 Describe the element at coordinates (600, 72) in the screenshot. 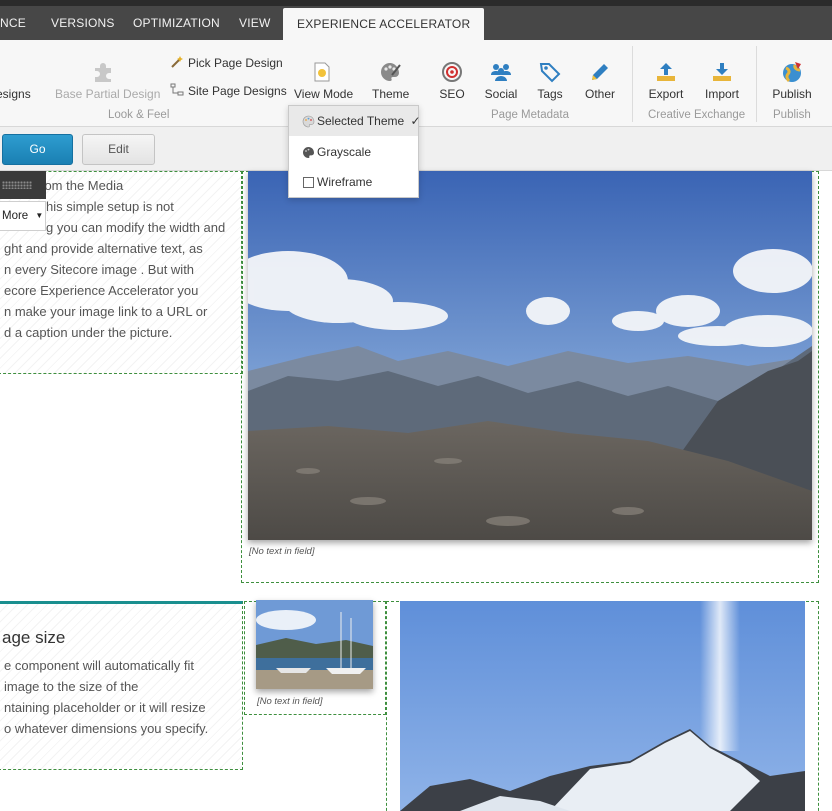

I see `pencil-icon` at that location.